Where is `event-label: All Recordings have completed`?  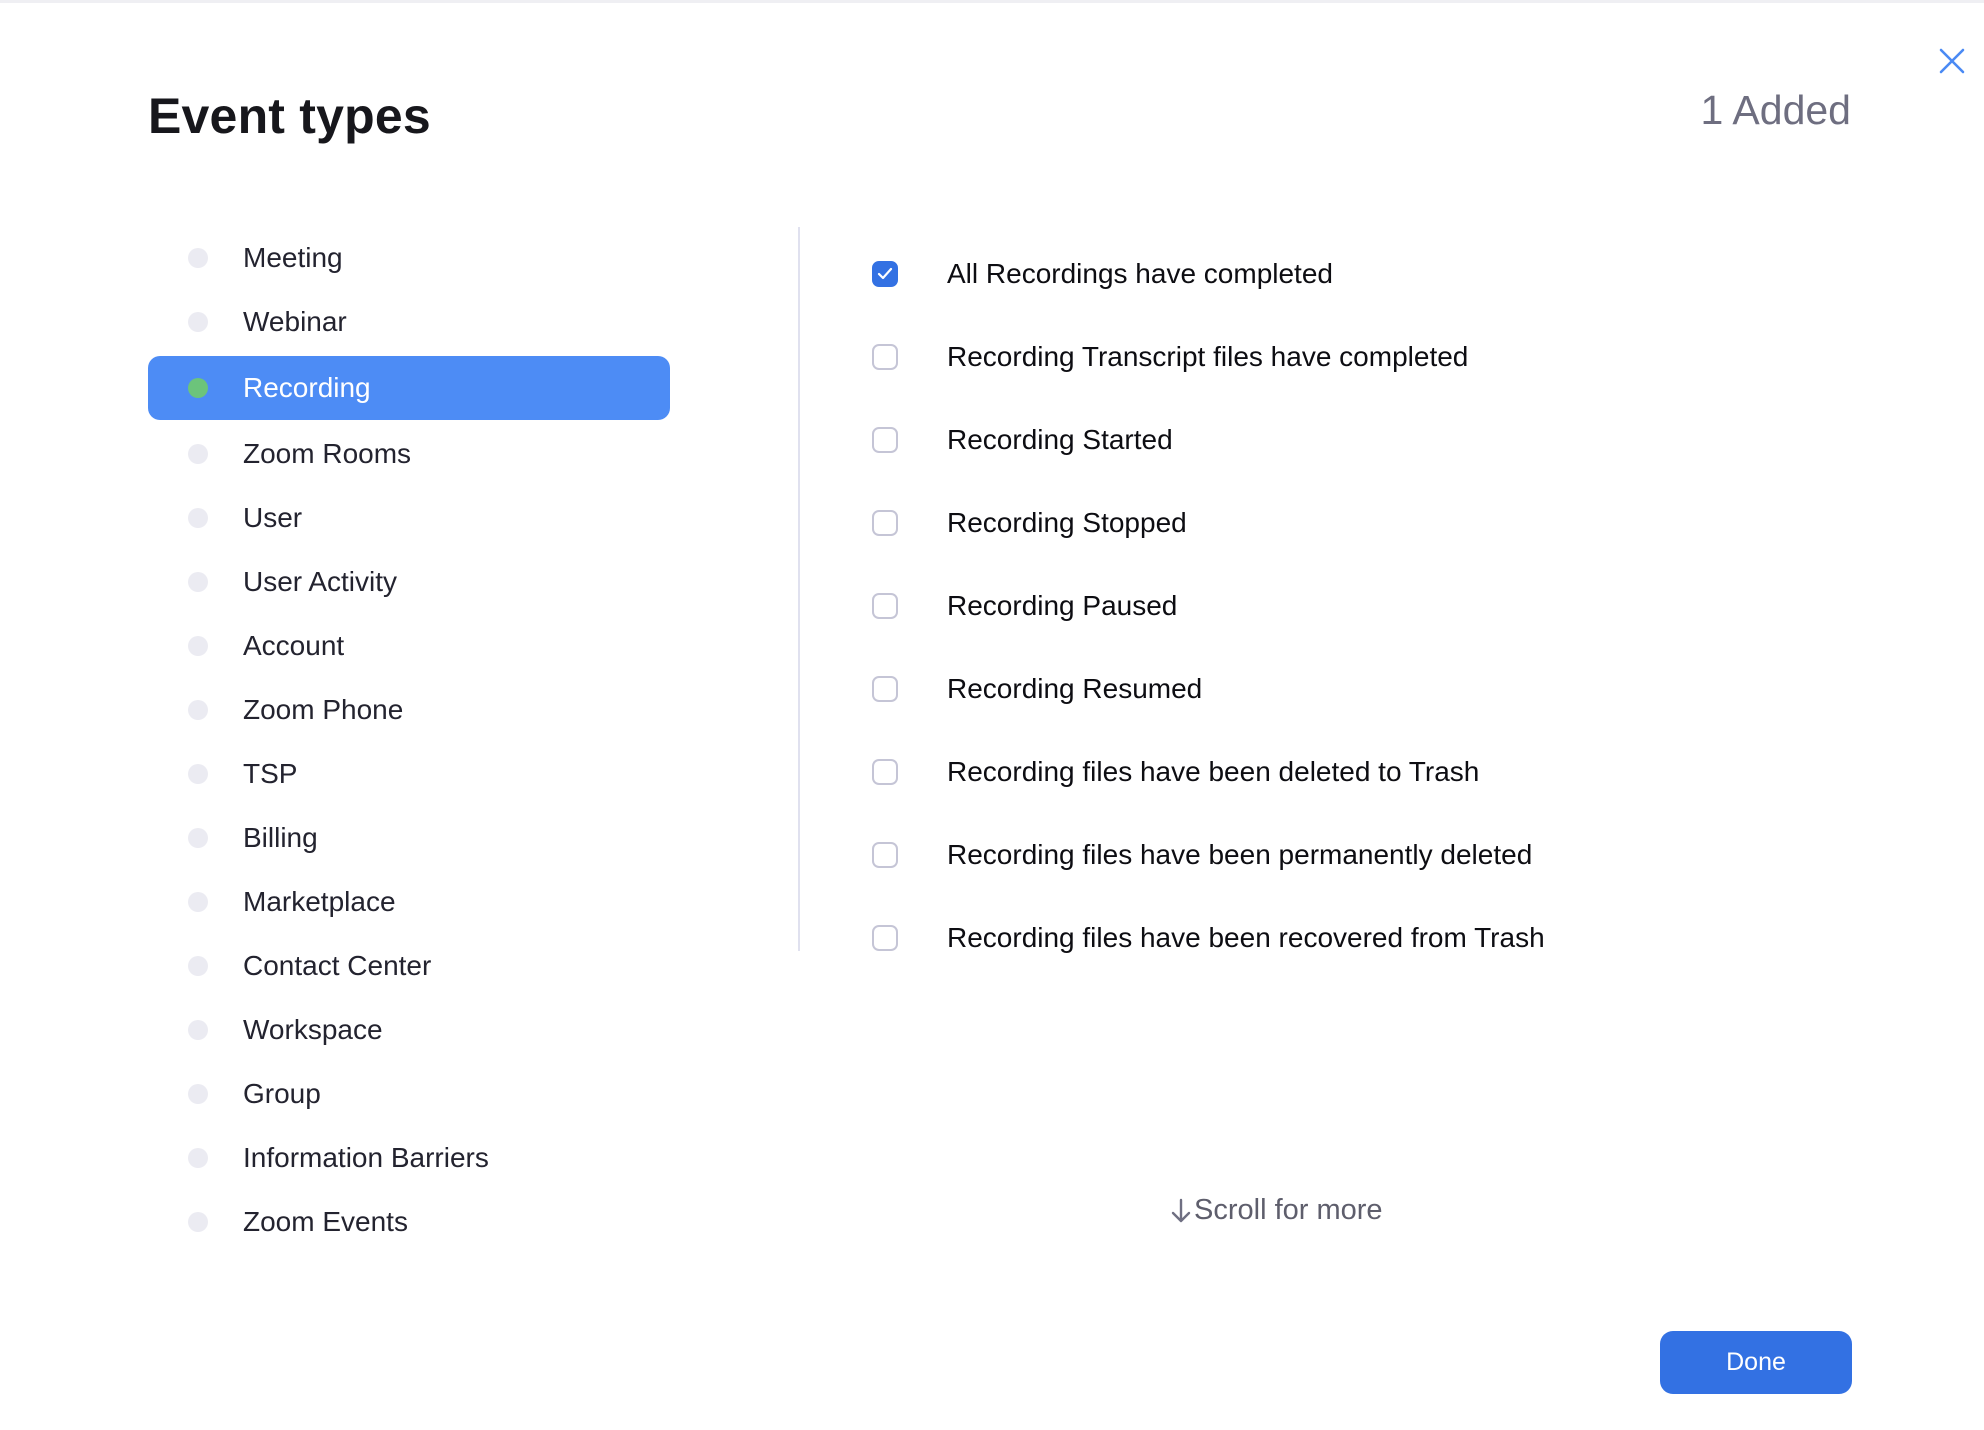 event-label: All Recordings have completed is located at coordinates (1140, 273).